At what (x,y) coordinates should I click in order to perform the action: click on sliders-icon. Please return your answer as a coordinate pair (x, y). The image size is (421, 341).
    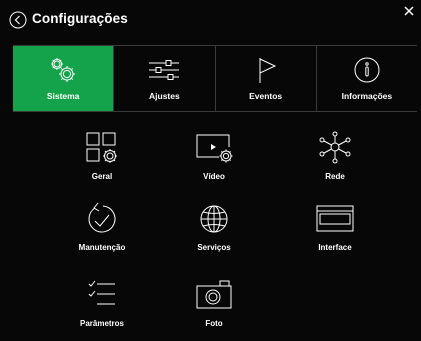
    Looking at the image, I should click on (164, 70).